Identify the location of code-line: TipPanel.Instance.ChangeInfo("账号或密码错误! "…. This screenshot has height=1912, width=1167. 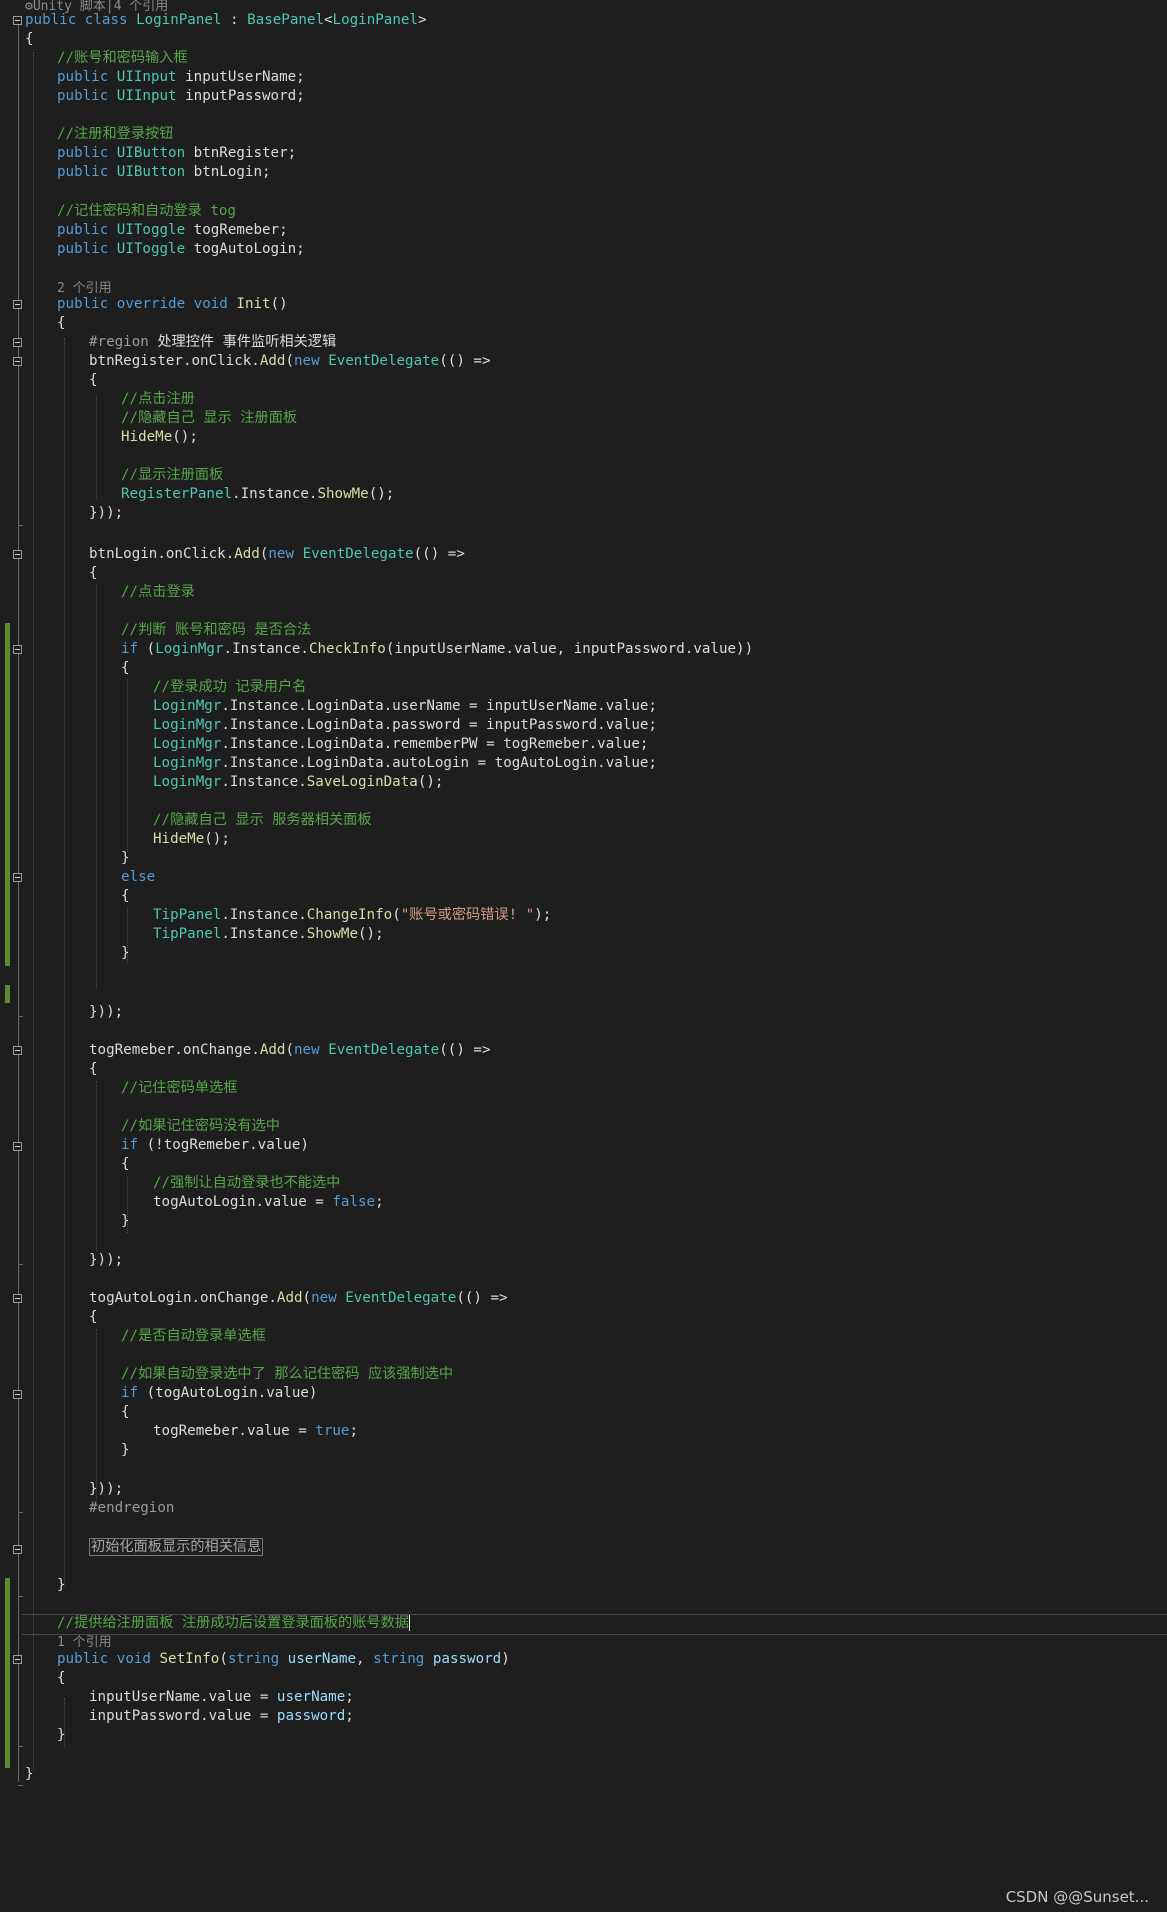
(352, 915).